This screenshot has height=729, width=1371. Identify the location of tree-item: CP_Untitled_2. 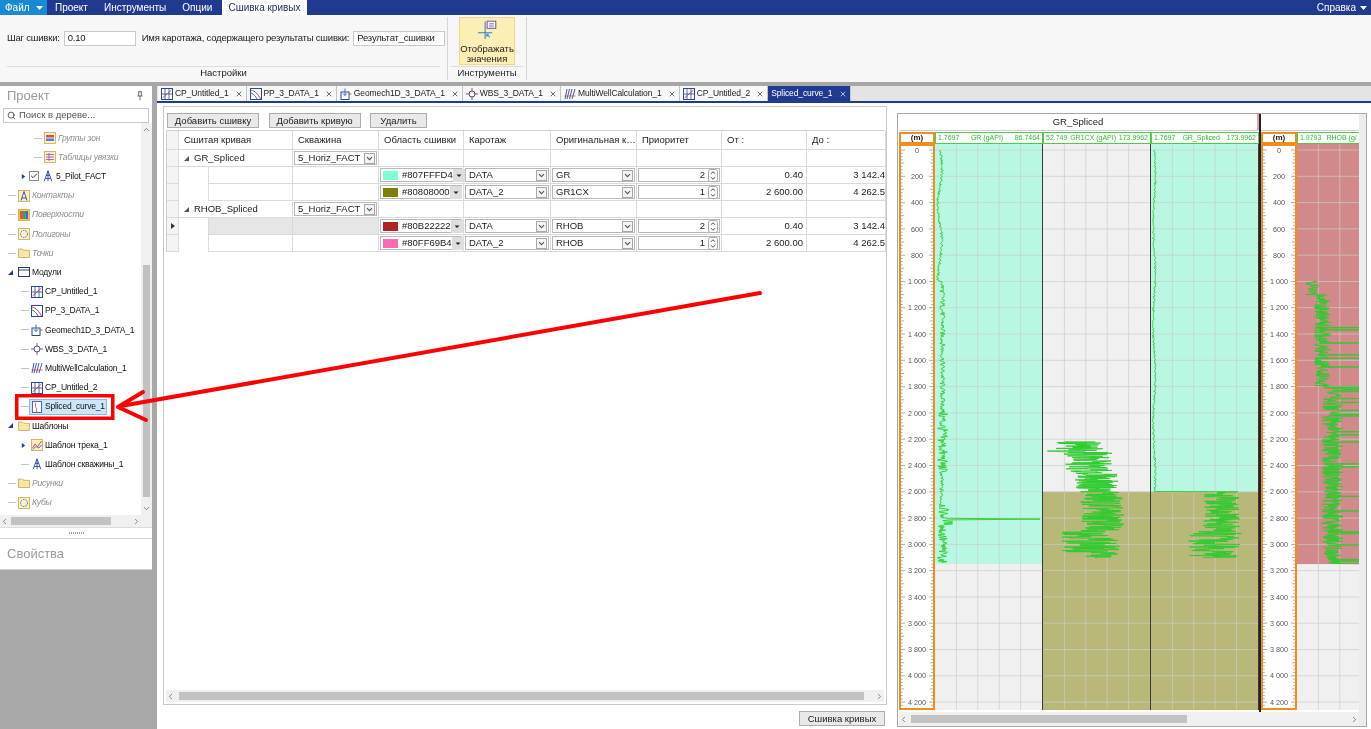
(64, 387).